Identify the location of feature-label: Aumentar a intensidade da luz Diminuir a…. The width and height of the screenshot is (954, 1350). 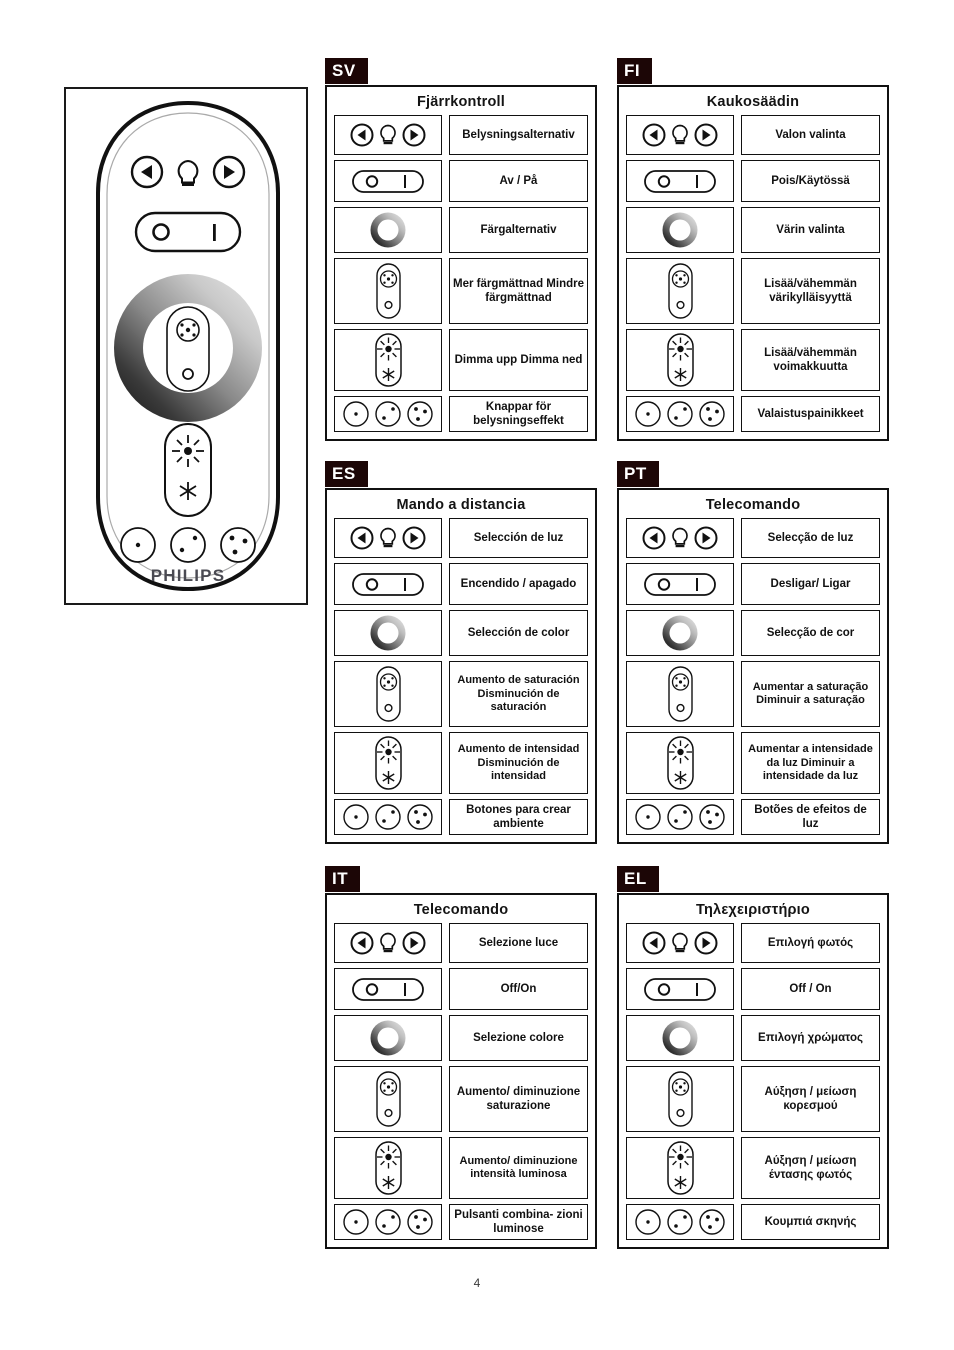
(810, 763).